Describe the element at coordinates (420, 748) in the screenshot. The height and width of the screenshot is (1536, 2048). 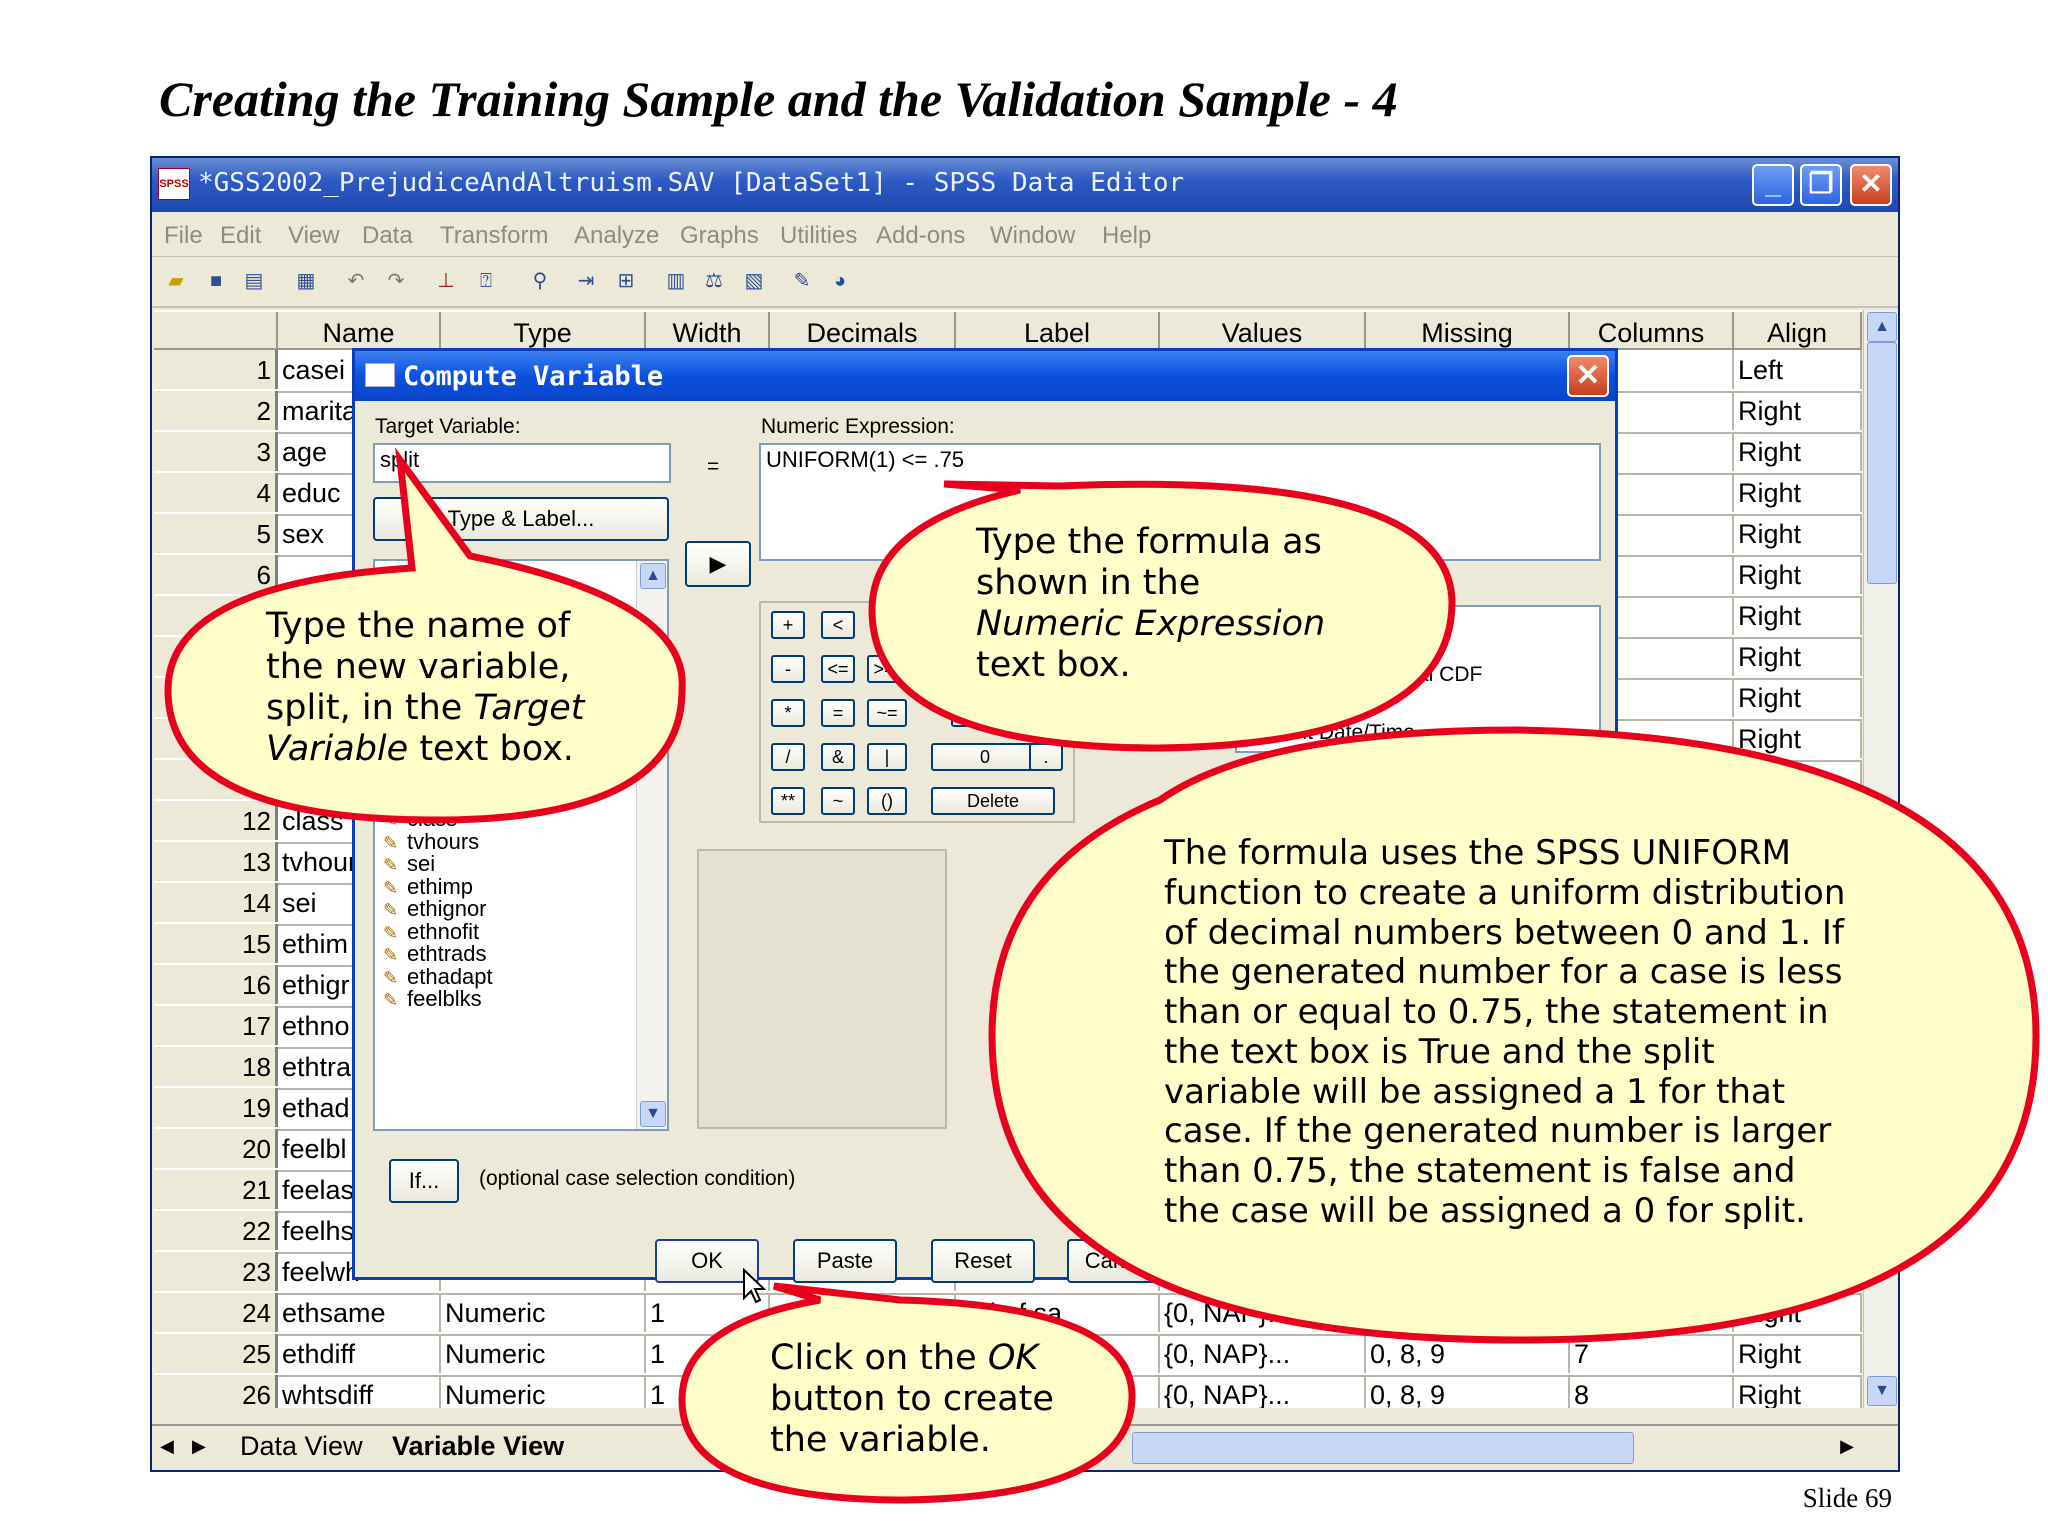
I see `callout-line: Variable text box.` at that location.